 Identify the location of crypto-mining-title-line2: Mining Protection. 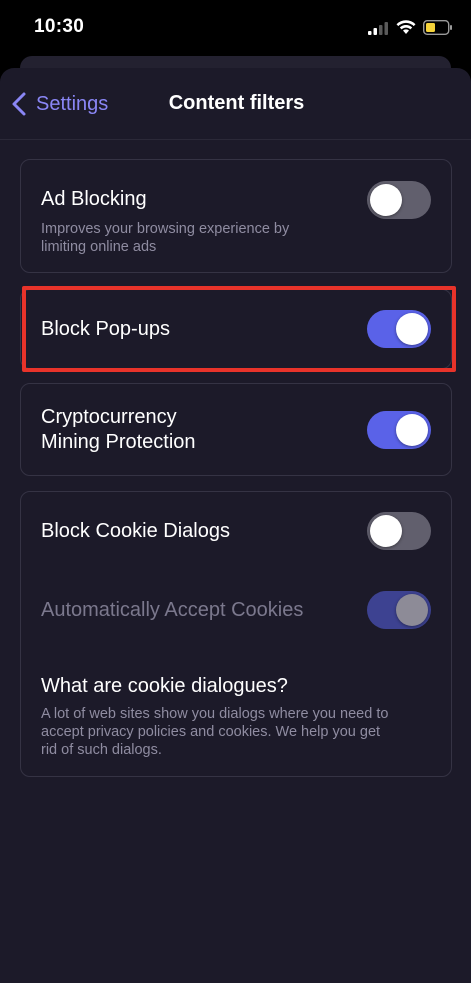
(118, 442).